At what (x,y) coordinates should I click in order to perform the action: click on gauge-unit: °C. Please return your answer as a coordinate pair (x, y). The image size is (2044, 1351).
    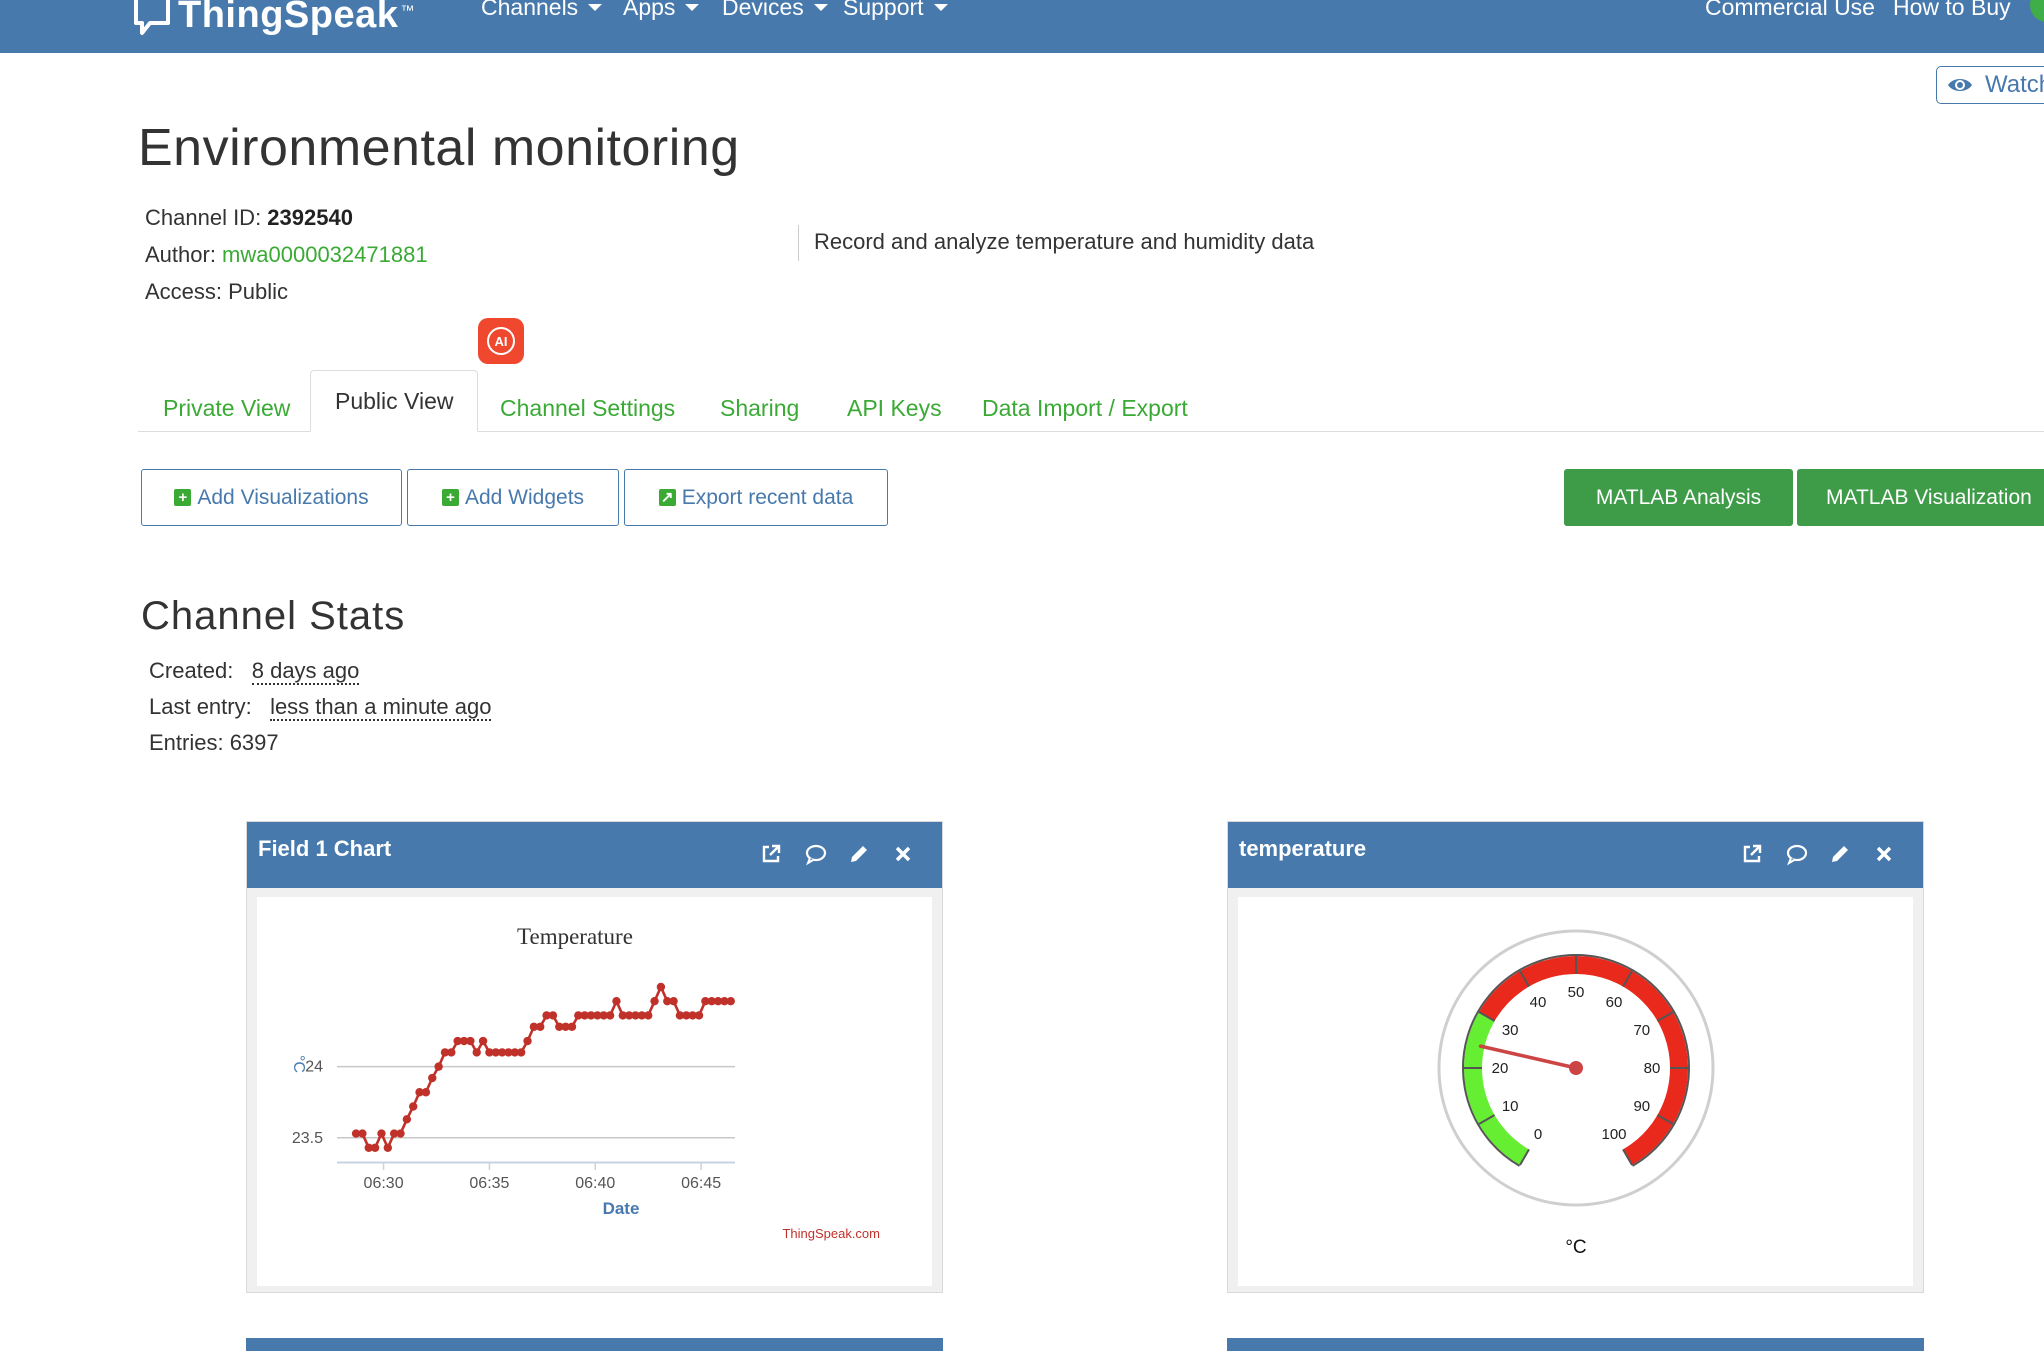
    Looking at the image, I should click on (1575, 1247).